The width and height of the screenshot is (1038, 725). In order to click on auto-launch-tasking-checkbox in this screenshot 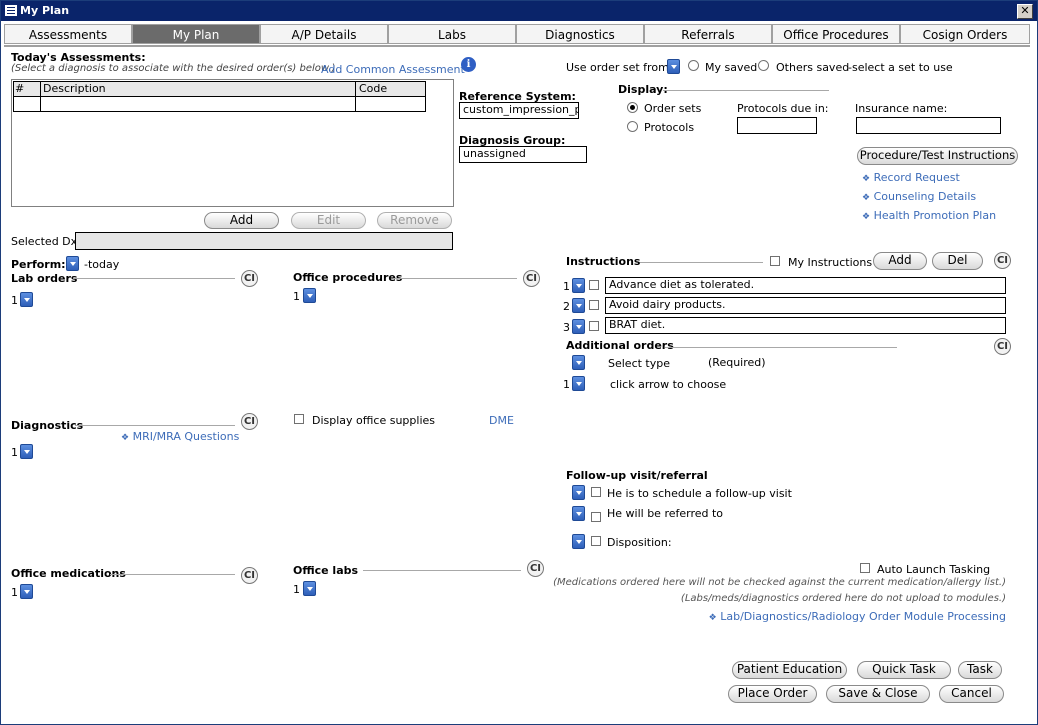, I will do `click(865, 568)`.